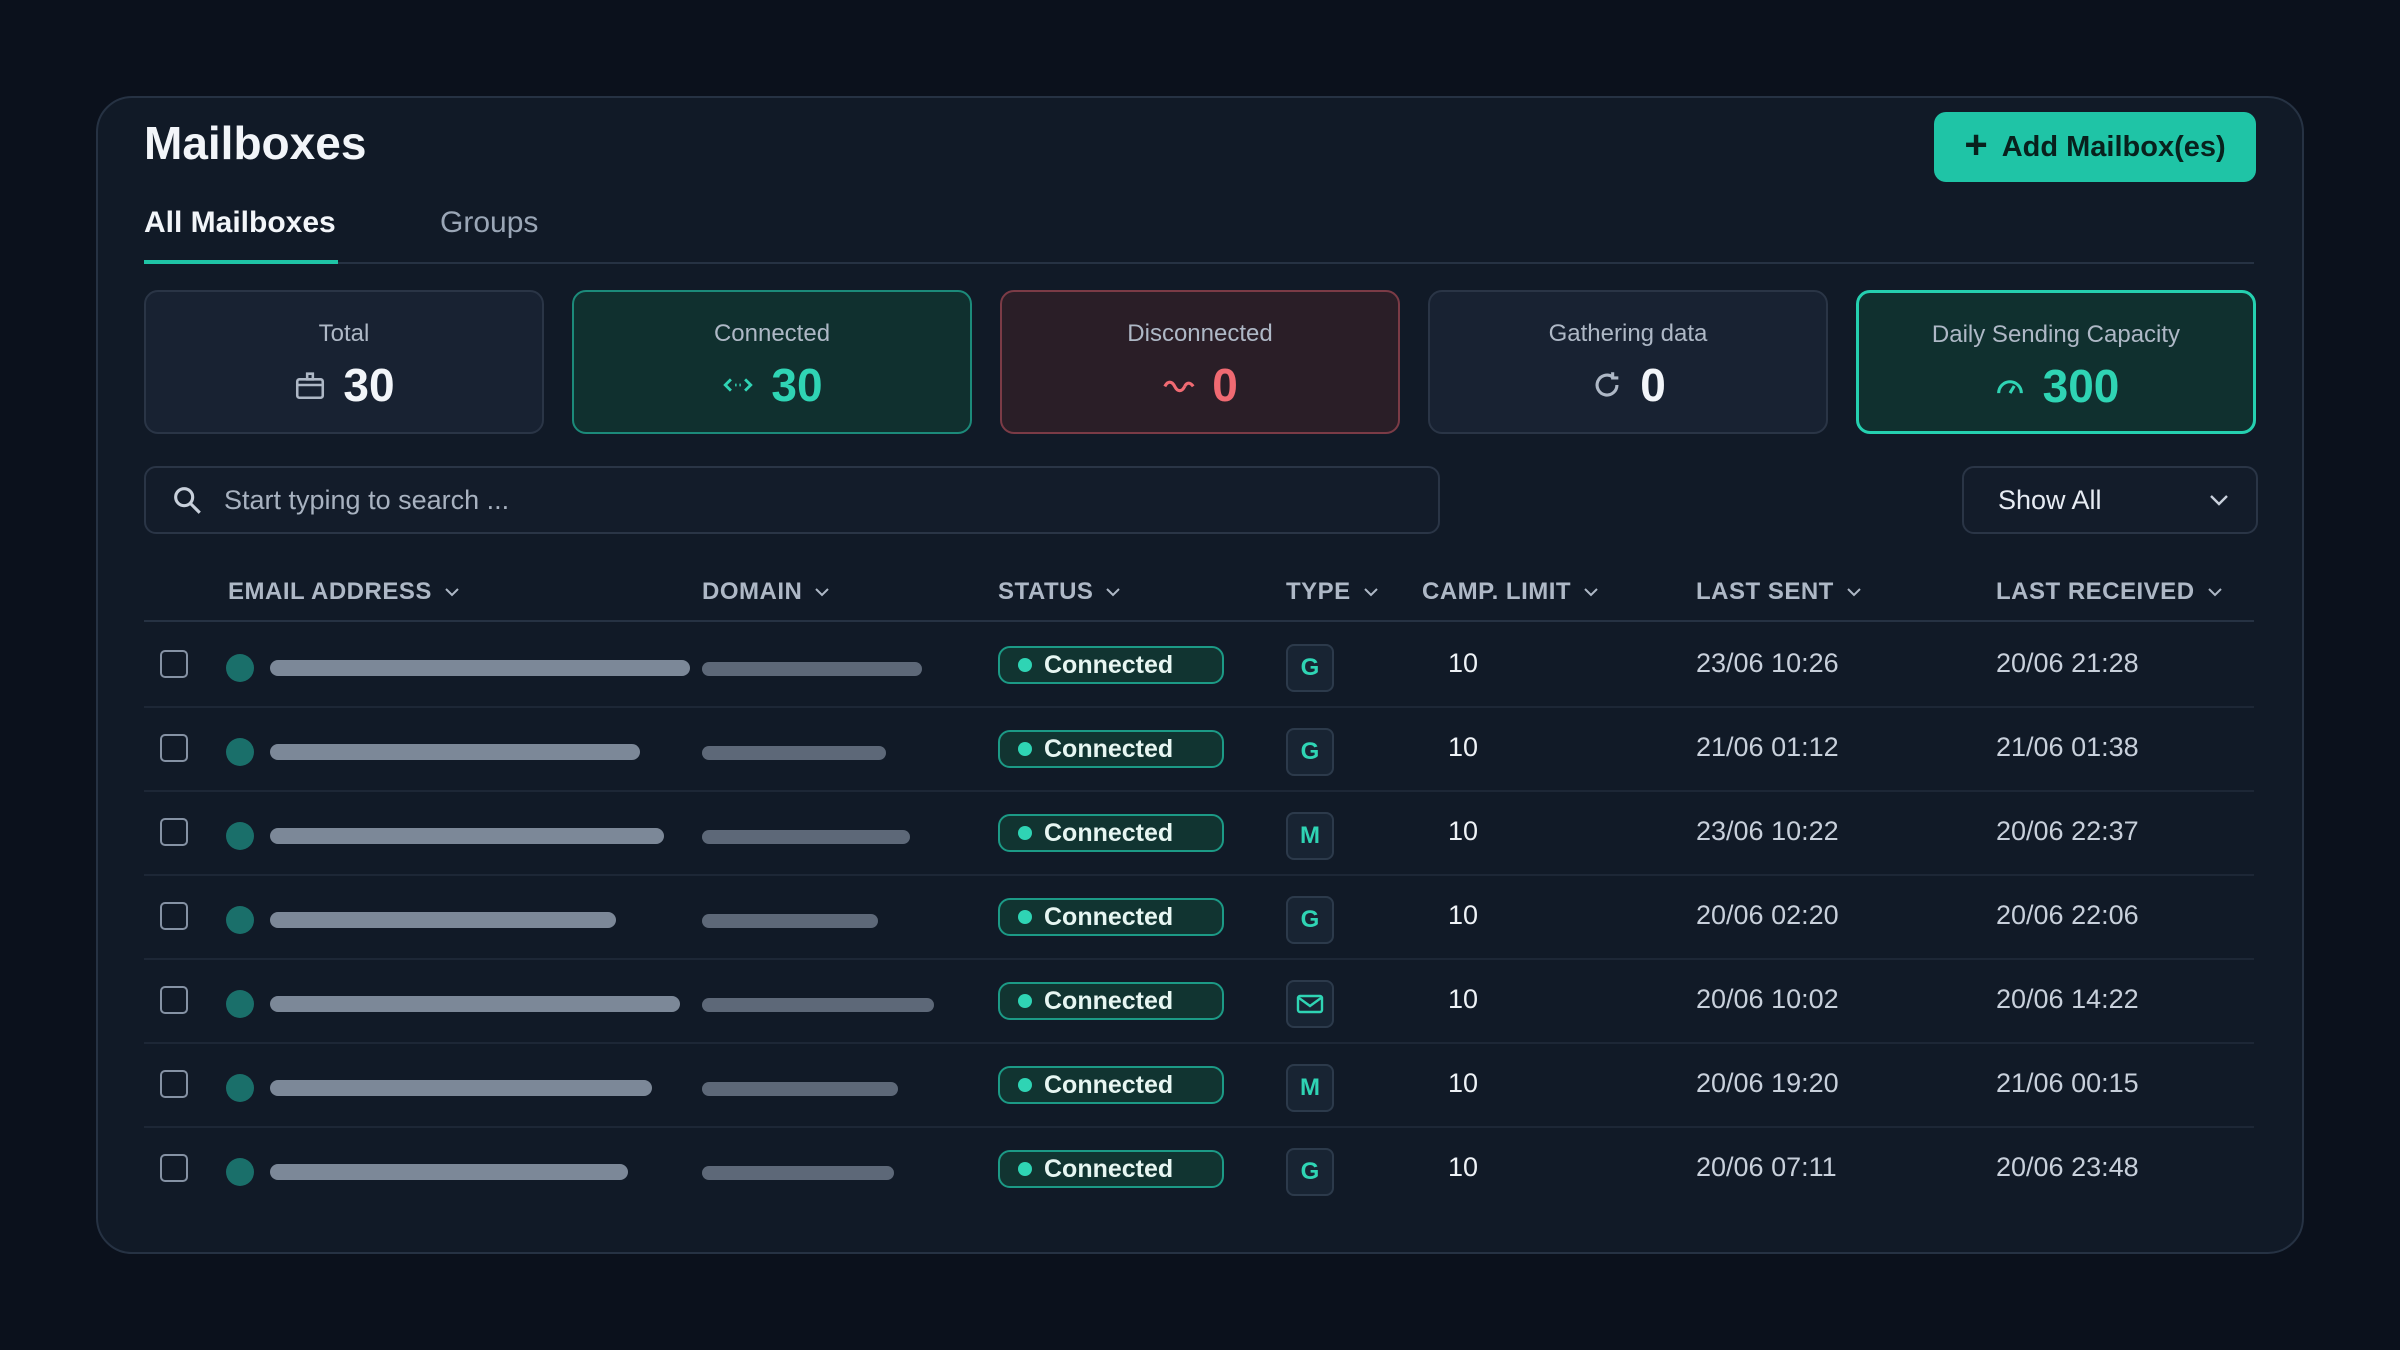 The height and width of the screenshot is (1350, 2400). I want to click on column-header-camp-limit: CAMP. LIMIT, so click(1510, 592).